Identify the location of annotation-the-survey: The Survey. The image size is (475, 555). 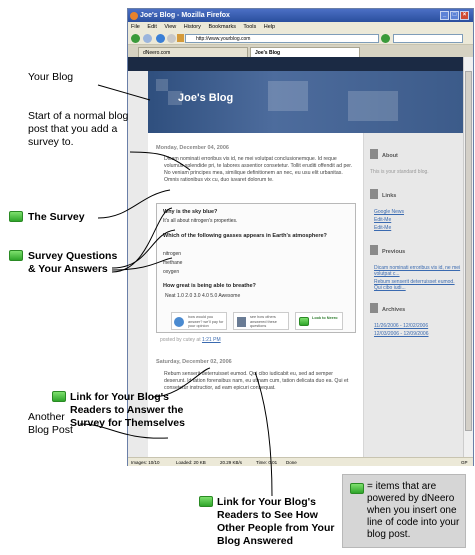
(56, 217).